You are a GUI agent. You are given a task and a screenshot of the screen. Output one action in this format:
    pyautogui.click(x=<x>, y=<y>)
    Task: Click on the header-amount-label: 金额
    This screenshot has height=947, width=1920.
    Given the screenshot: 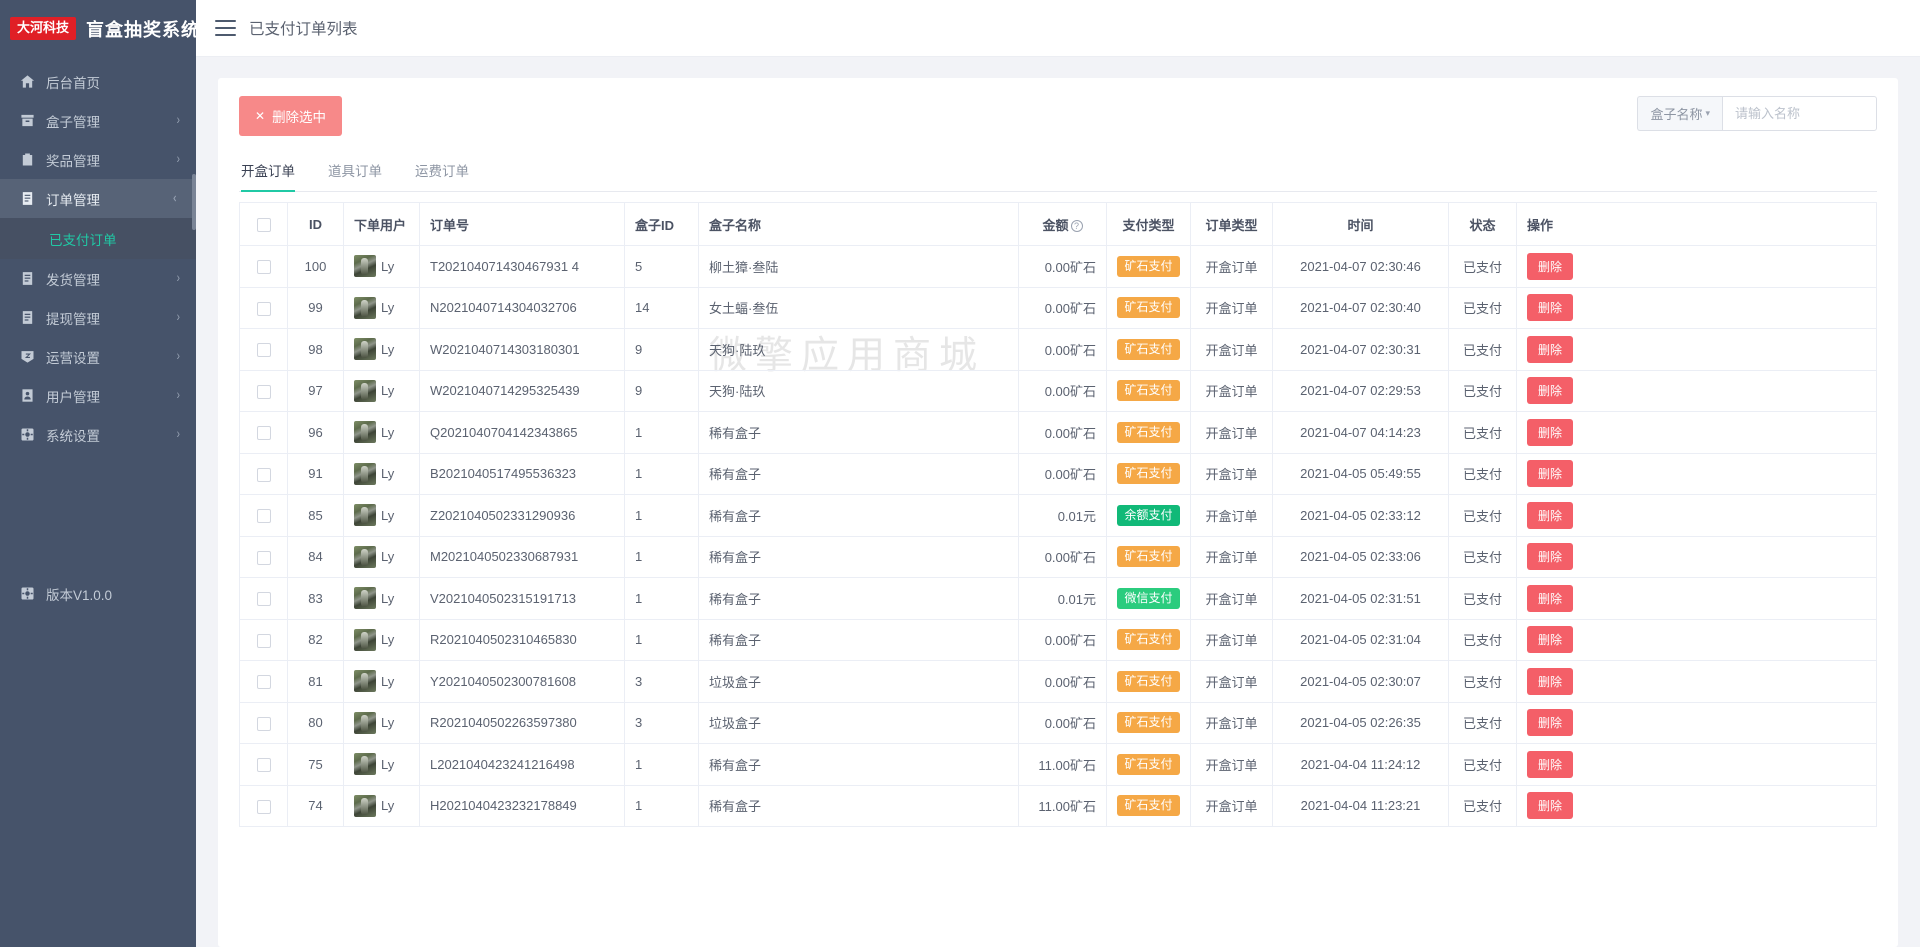 What is the action you would take?
    pyautogui.click(x=1055, y=225)
    